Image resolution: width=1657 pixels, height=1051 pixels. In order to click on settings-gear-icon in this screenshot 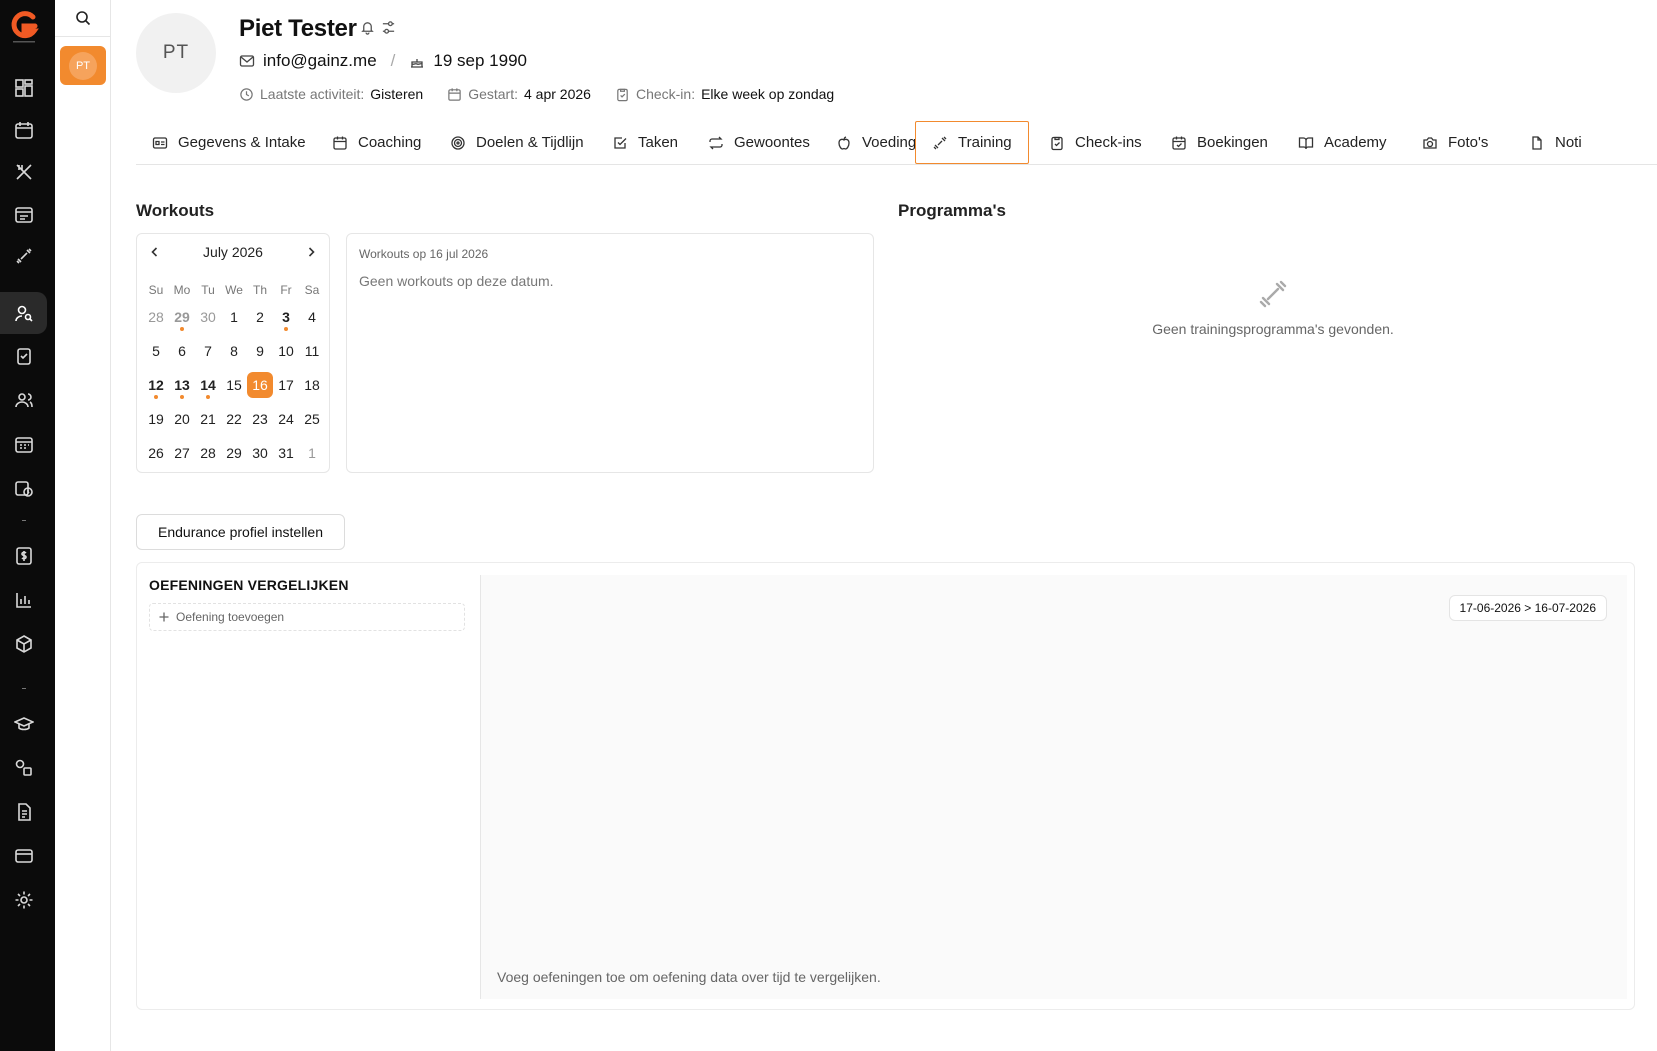, I will do `click(24, 900)`.